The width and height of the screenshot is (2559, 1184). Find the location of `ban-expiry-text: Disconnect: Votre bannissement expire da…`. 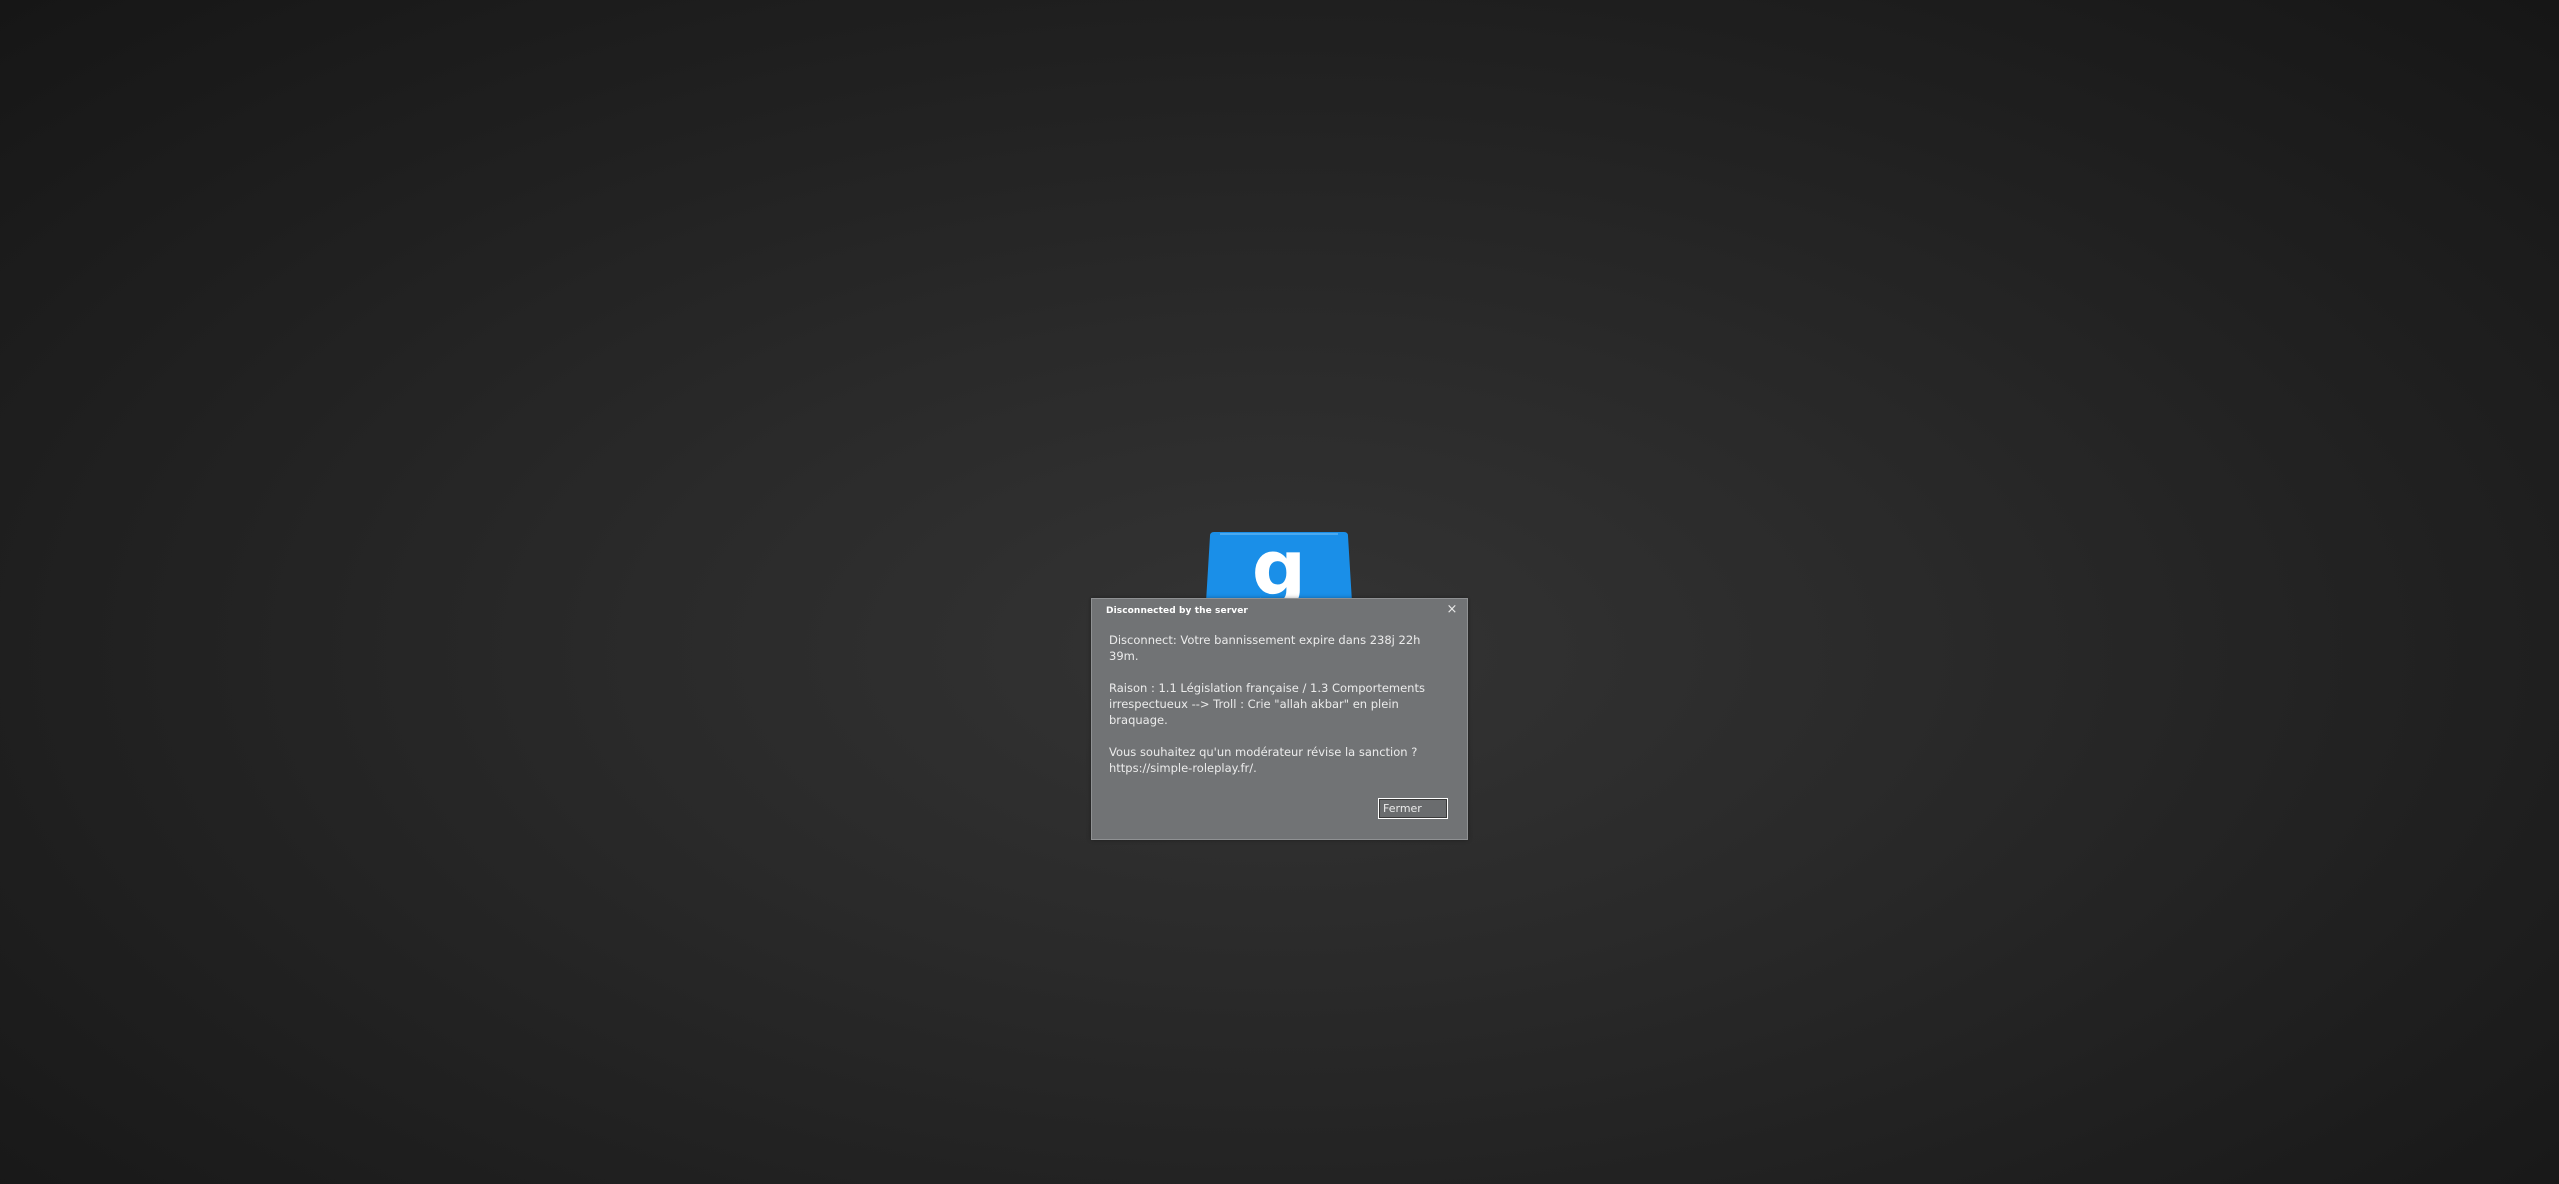

ban-expiry-text: Disconnect: Votre bannissement expire da… is located at coordinates (1265, 648).